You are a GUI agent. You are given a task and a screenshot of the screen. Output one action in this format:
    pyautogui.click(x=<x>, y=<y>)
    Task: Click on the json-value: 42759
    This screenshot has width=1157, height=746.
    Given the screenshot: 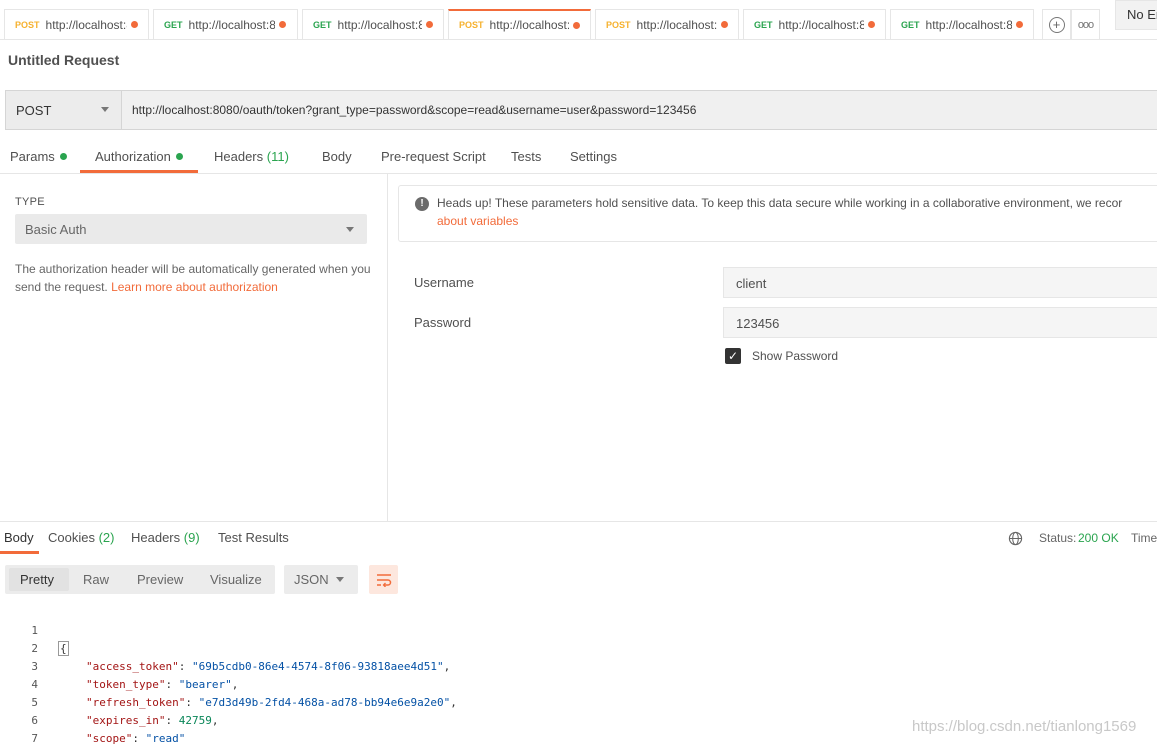 What is the action you would take?
    pyautogui.click(x=195, y=720)
    